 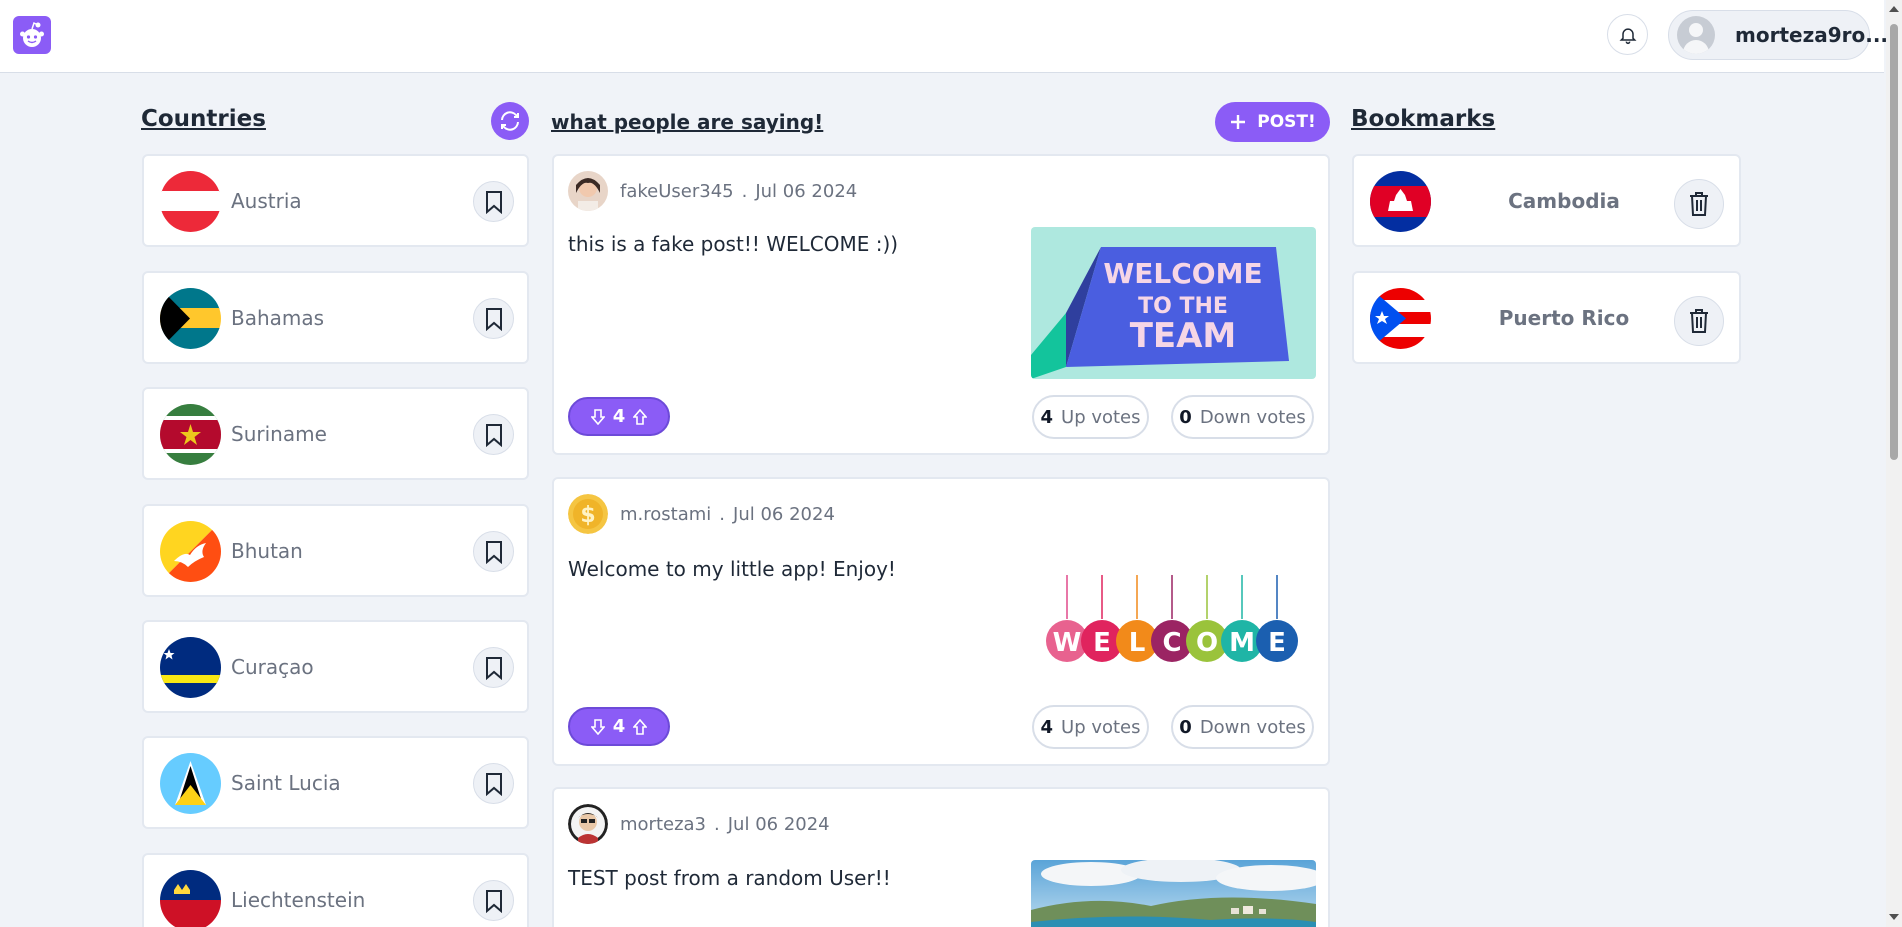 I want to click on country-card: Austria, so click(x=335, y=200).